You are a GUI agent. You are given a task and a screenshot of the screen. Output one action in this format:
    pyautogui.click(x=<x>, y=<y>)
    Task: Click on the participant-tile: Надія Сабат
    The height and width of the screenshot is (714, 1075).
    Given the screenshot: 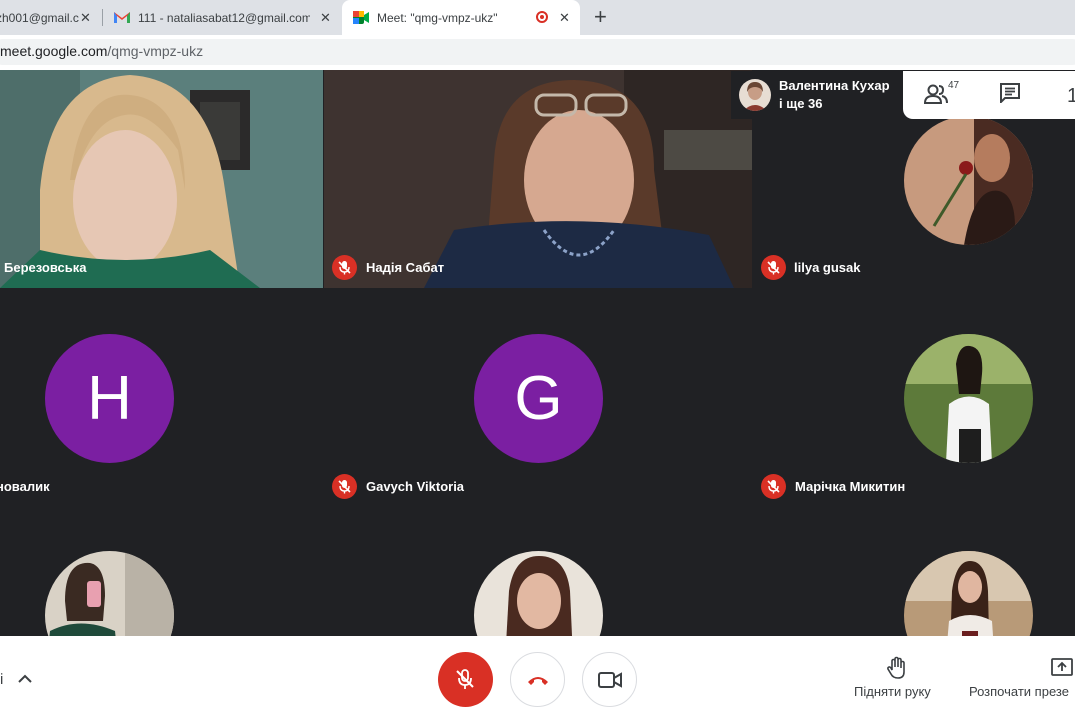 What is the action you would take?
    pyautogui.click(x=538, y=179)
    